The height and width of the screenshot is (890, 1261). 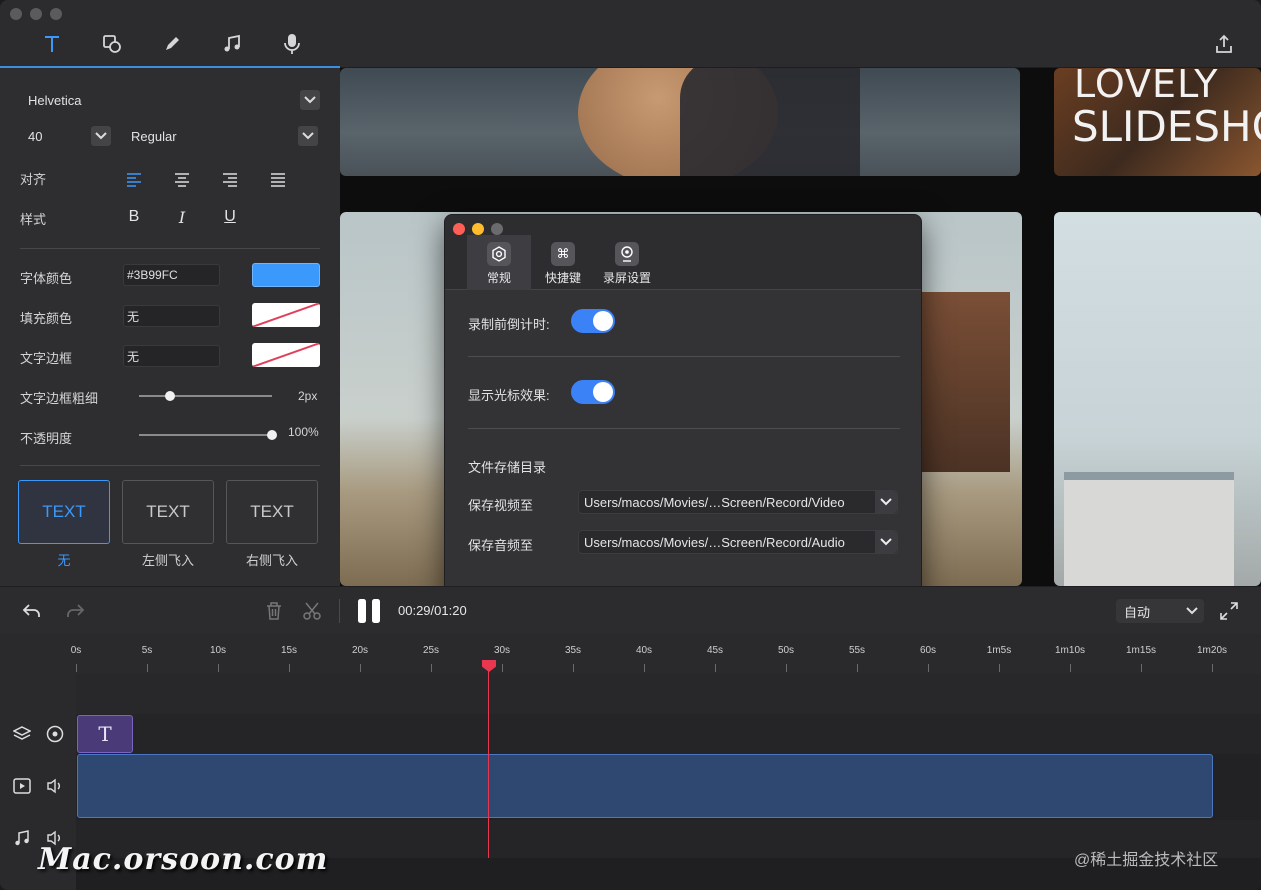 I want to click on text-clip: T, so click(x=105, y=734).